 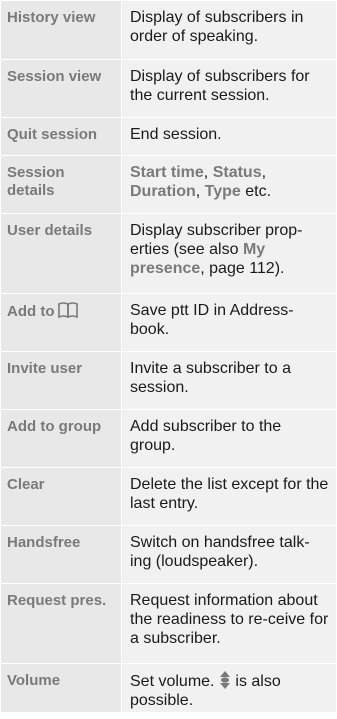 What do you see at coordinates (229, 136) in the screenshot?
I see `desc-quit-session: End session.` at bounding box center [229, 136].